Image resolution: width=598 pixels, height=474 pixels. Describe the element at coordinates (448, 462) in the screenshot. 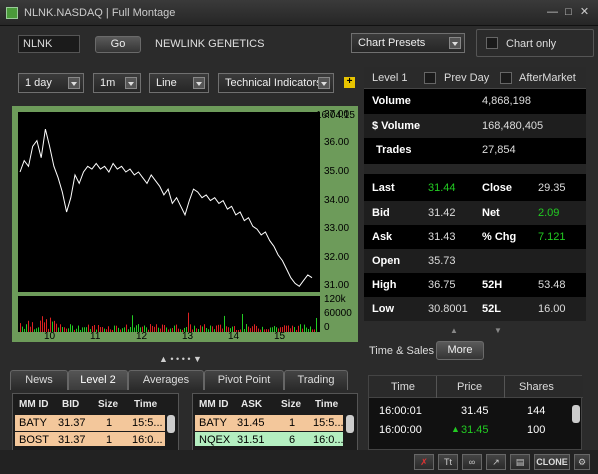

I see `text-size-icon: Tt` at that location.